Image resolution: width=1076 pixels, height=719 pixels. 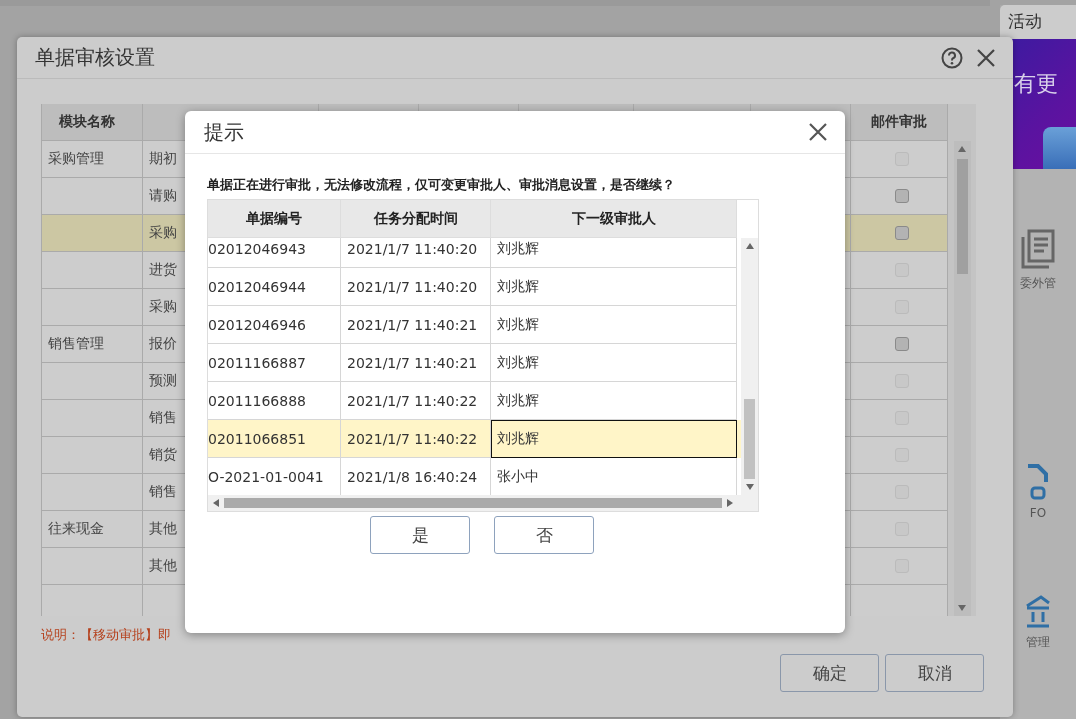 What do you see at coordinates (614, 219) in the screenshot?
I see `column-header: 下一级审批人` at bounding box center [614, 219].